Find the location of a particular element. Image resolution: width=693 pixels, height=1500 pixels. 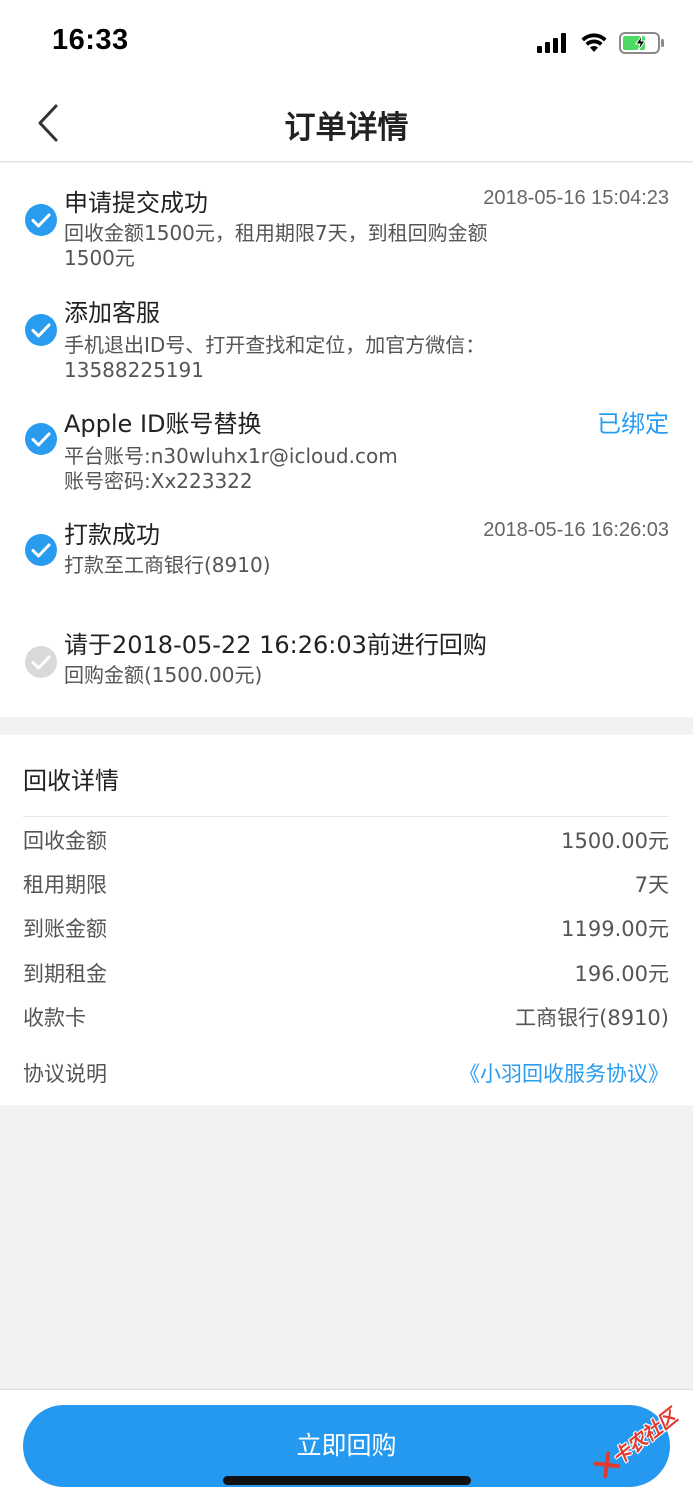

step-description: 打款至工商银行(8910) is located at coordinates (309, 565).